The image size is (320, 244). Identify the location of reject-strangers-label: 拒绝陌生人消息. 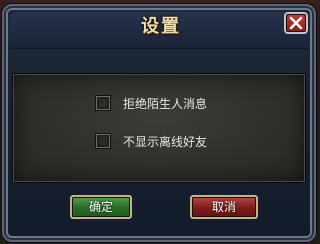
(165, 103).